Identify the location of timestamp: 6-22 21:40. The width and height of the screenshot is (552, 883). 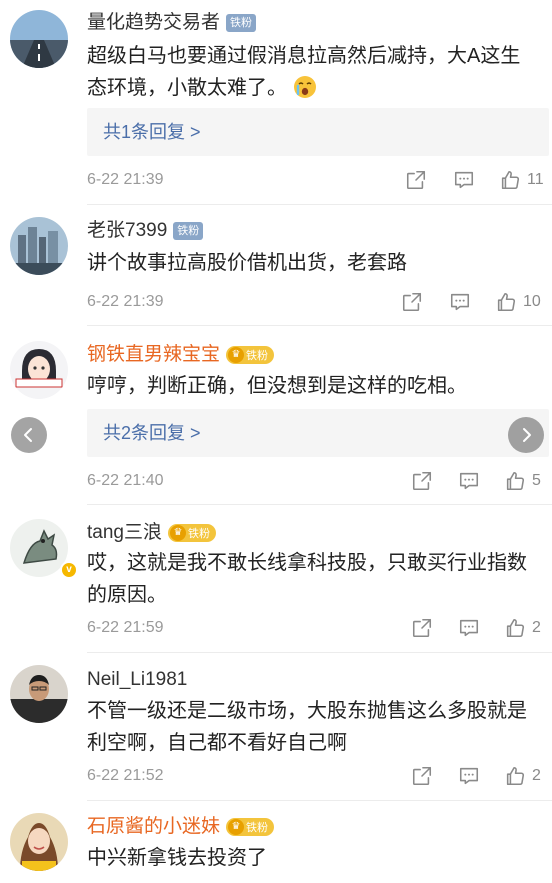
(125, 480).